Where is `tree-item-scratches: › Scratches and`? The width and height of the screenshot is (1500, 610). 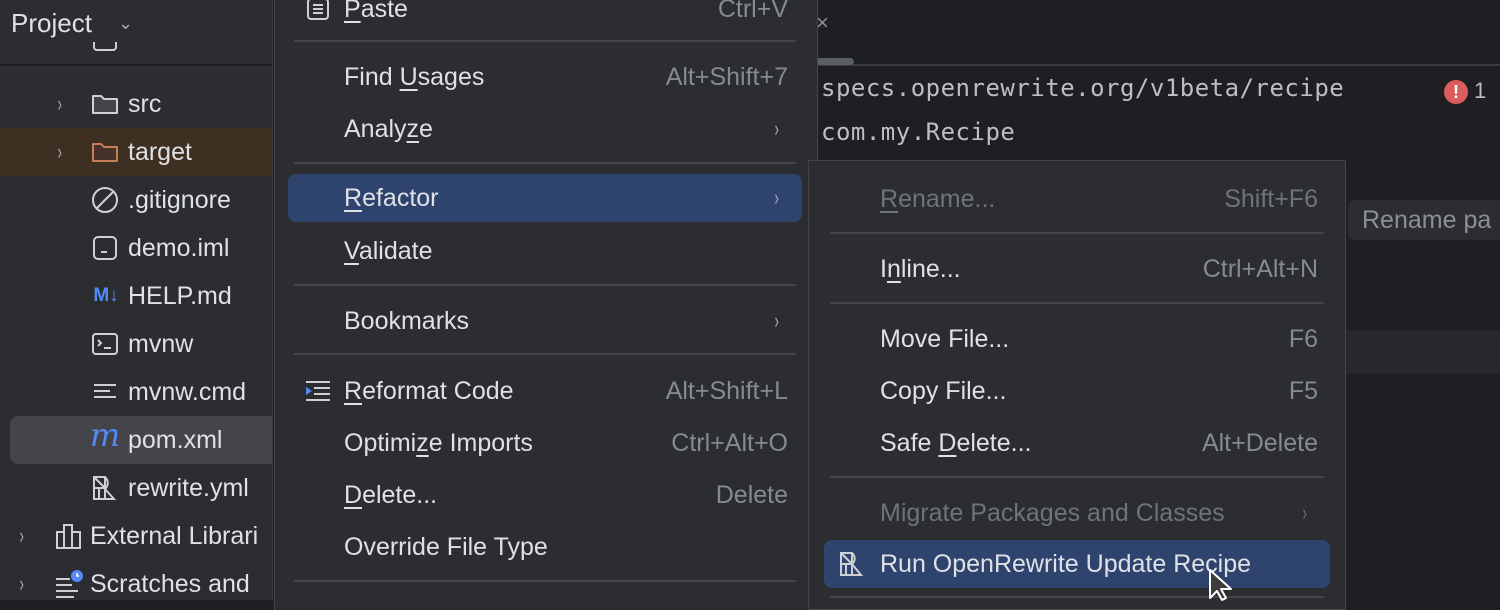 tree-item-scratches: › Scratches and is located at coordinates (136, 584).